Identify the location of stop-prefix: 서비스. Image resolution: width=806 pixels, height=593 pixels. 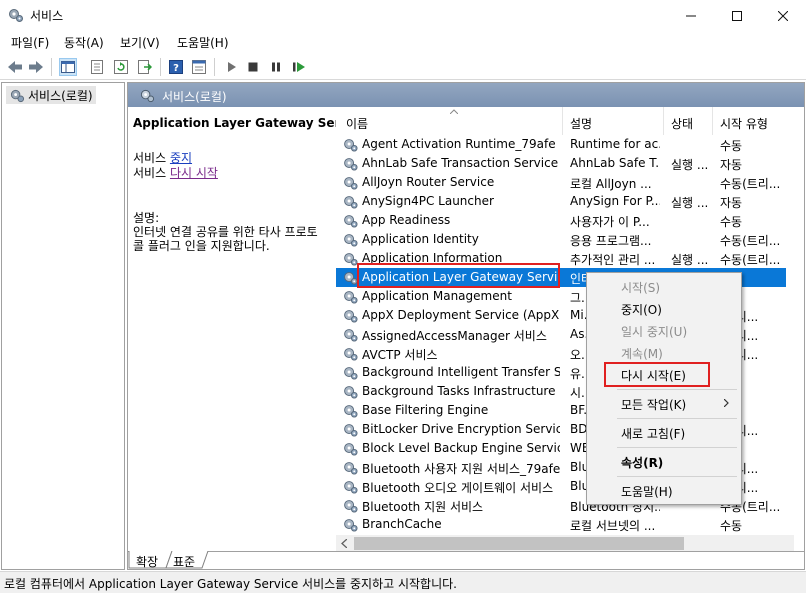
(151, 158).